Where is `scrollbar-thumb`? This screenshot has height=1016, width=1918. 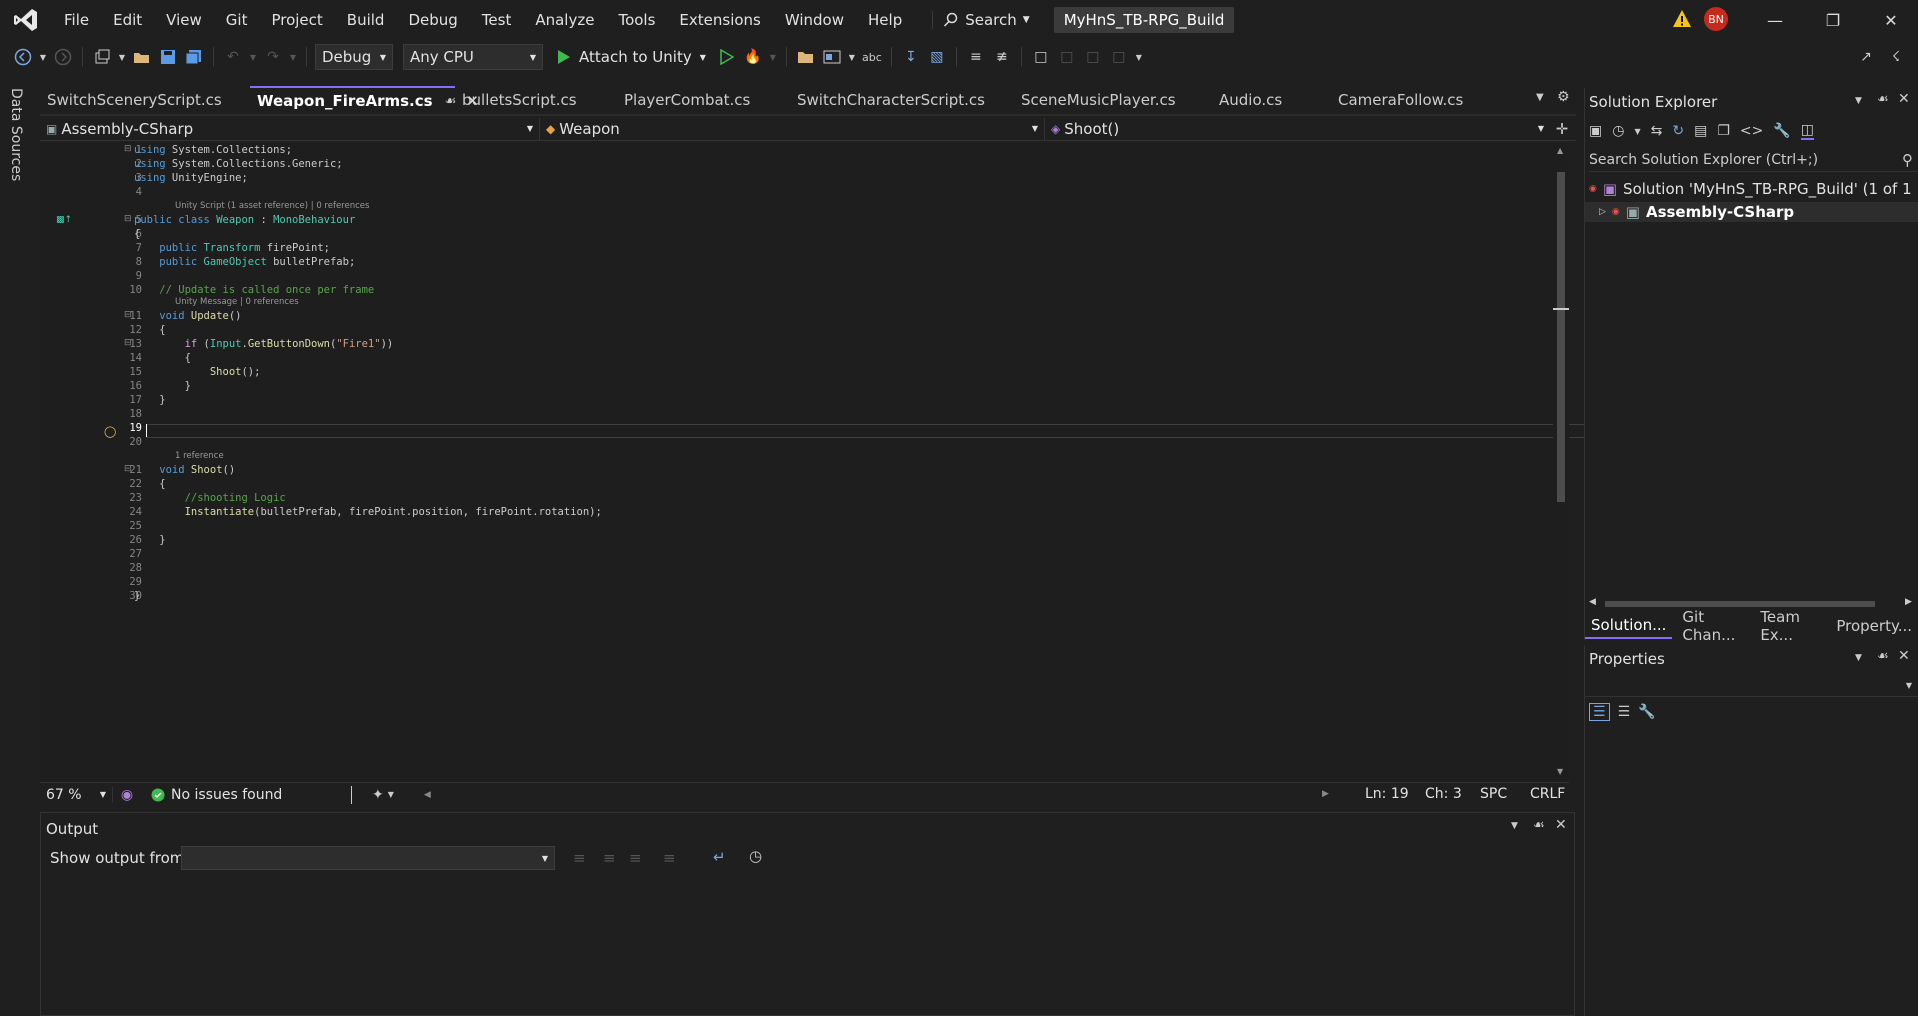
scrollbar-thumb is located at coordinates (1561, 337).